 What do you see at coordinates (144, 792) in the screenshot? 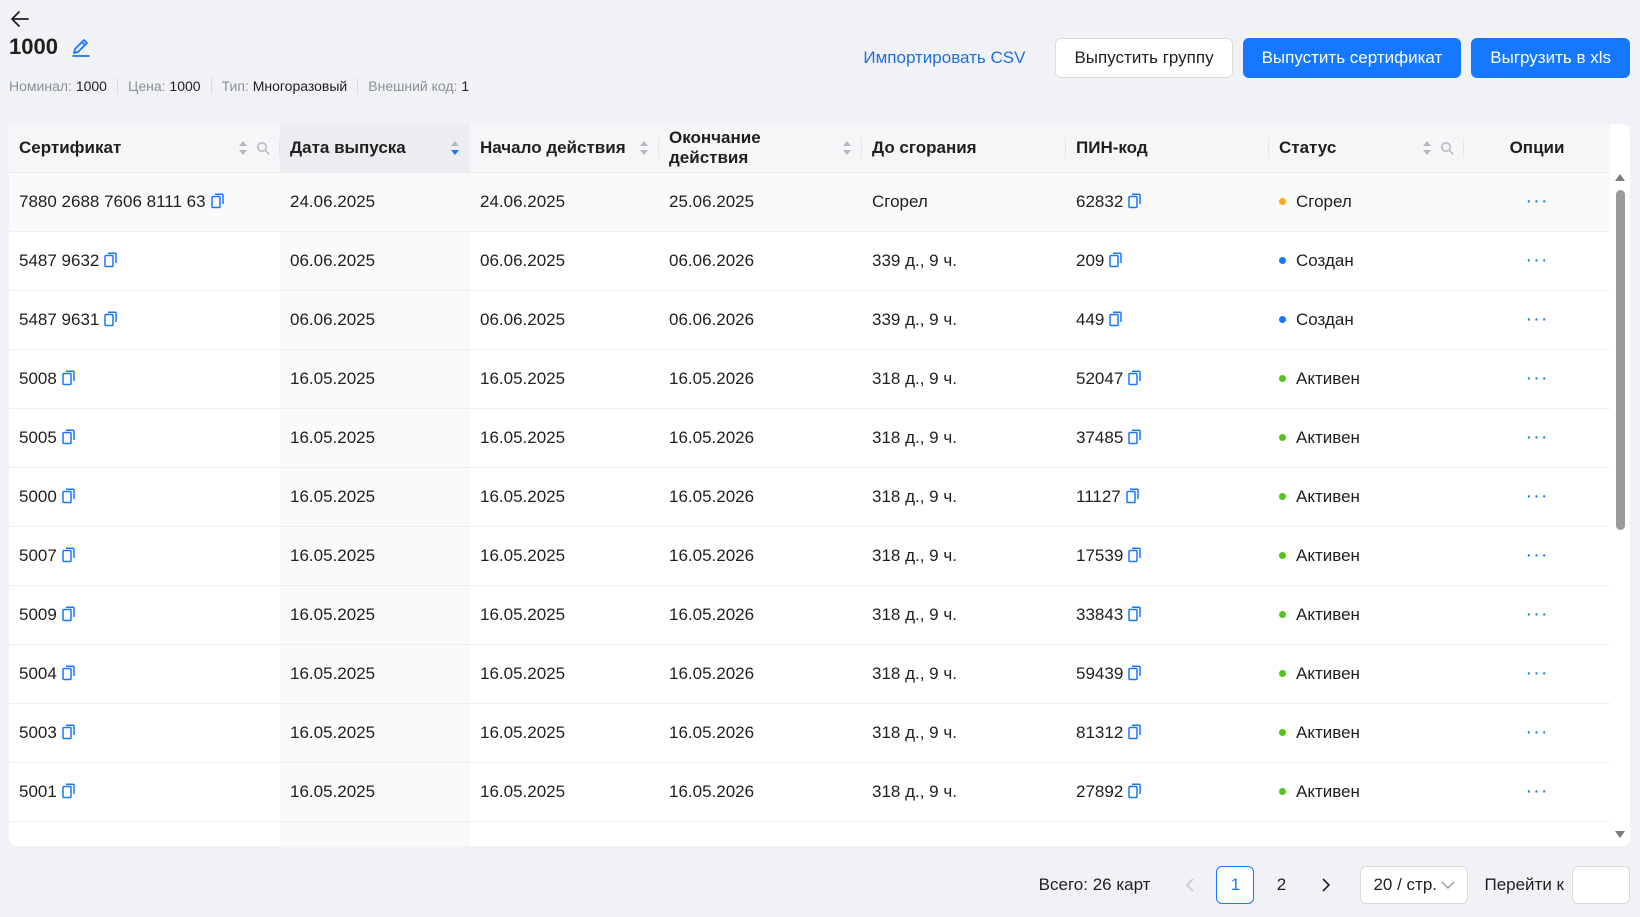
I see `cell-certificate: 5001` at bounding box center [144, 792].